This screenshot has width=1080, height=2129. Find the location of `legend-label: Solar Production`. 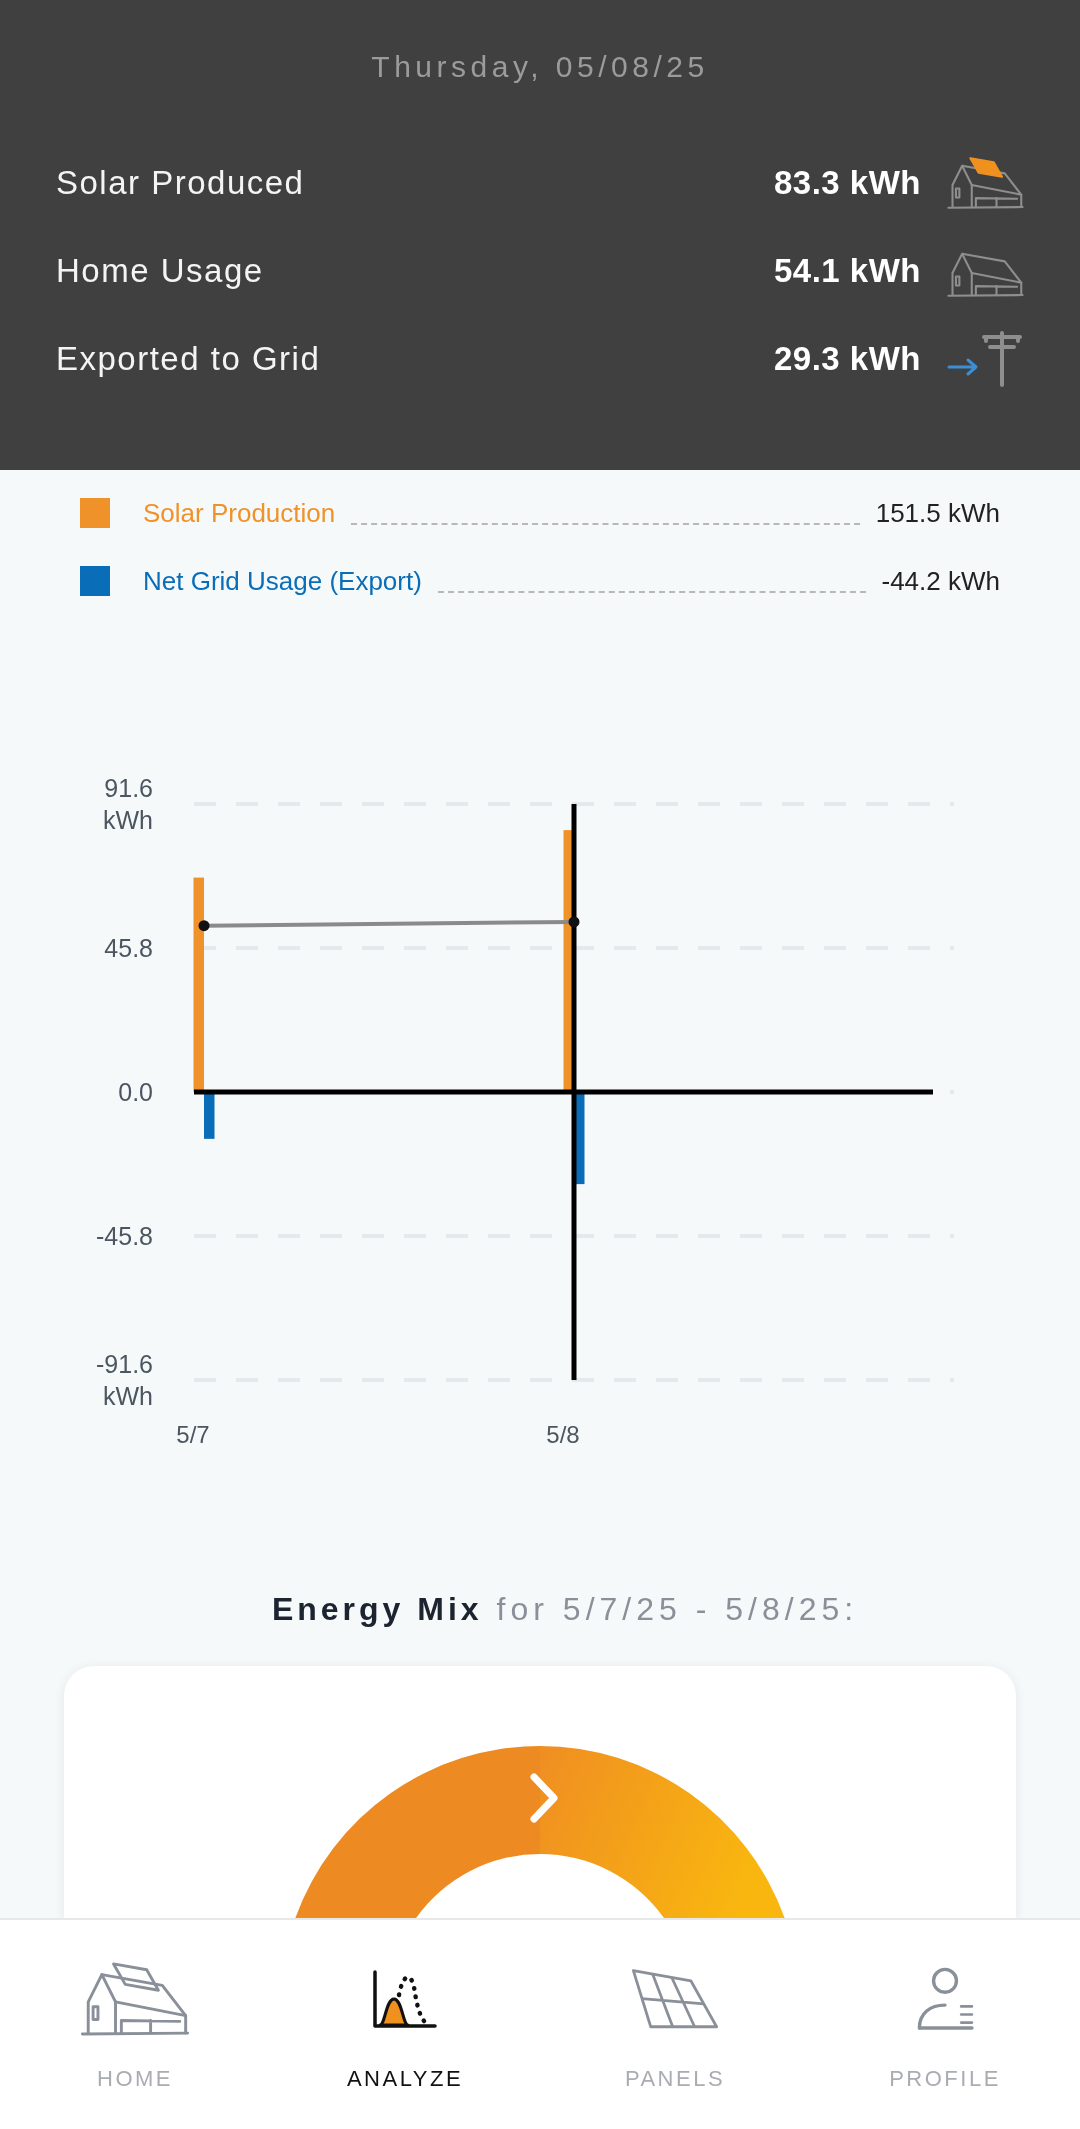

legend-label: Solar Production is located at coordinates (239, 513).